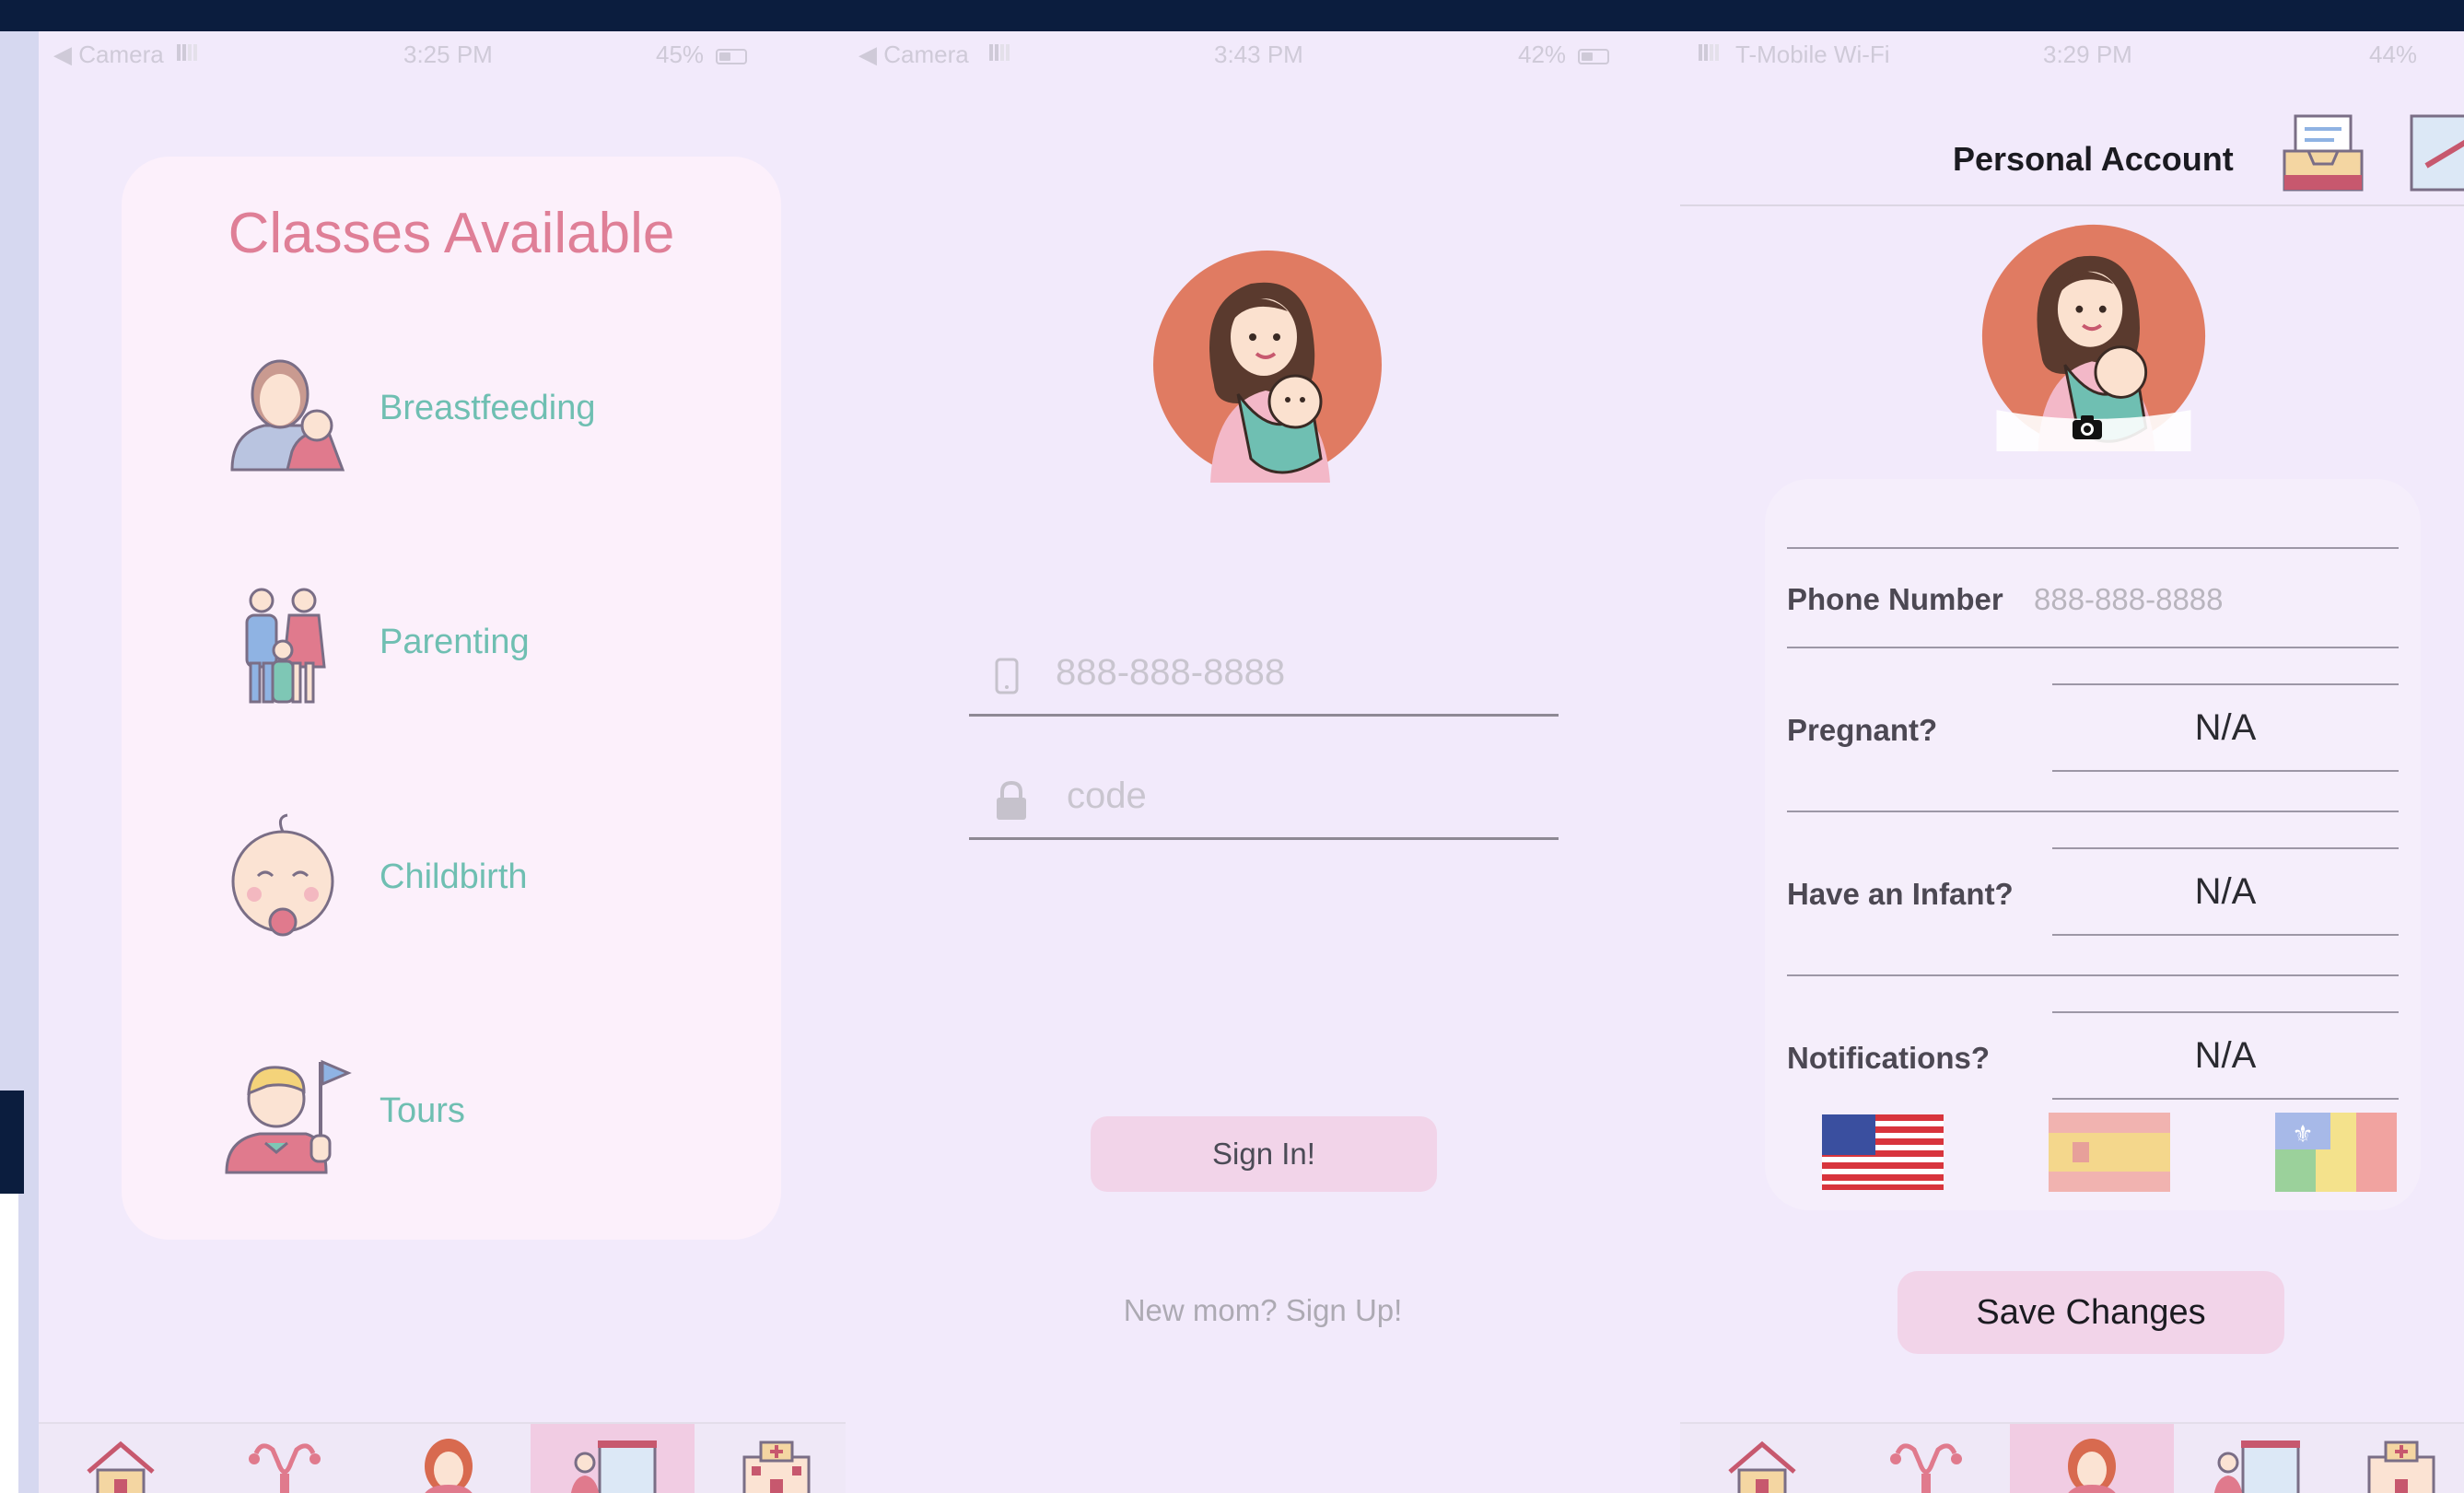  I want to click on family-icon, so click(285, 646).